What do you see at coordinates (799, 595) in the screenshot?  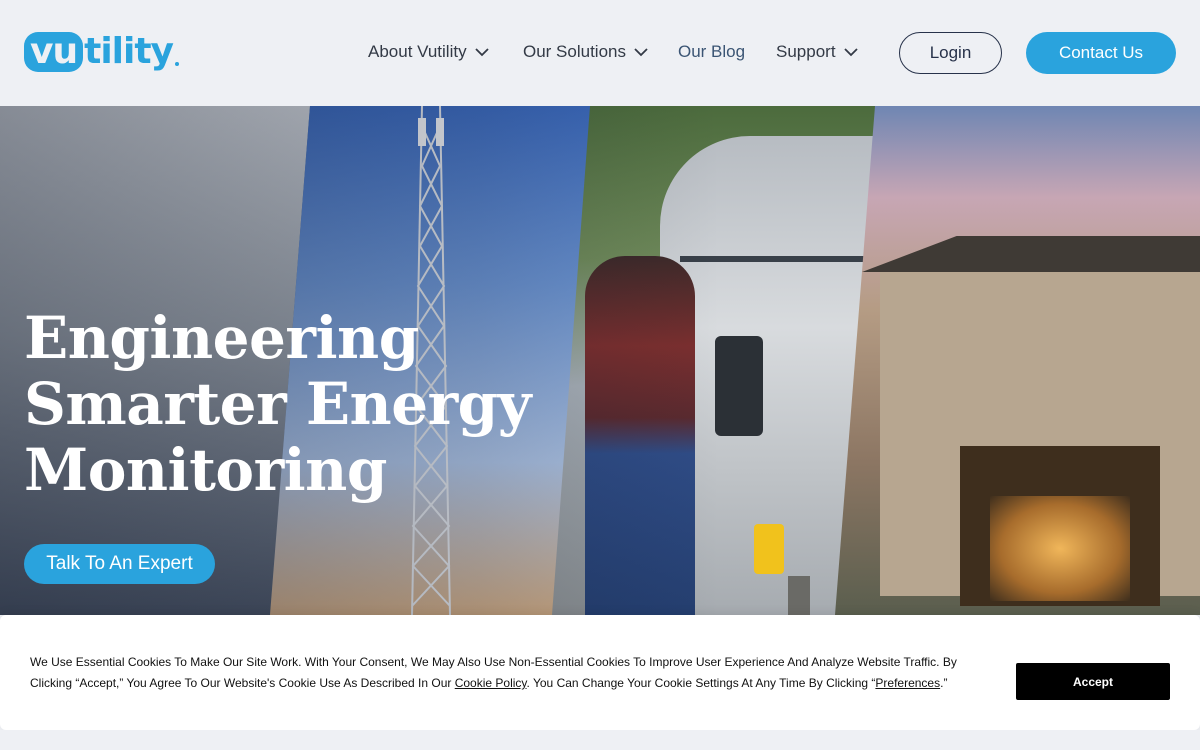 I see `utility-post` at bounding box center [799, 595].